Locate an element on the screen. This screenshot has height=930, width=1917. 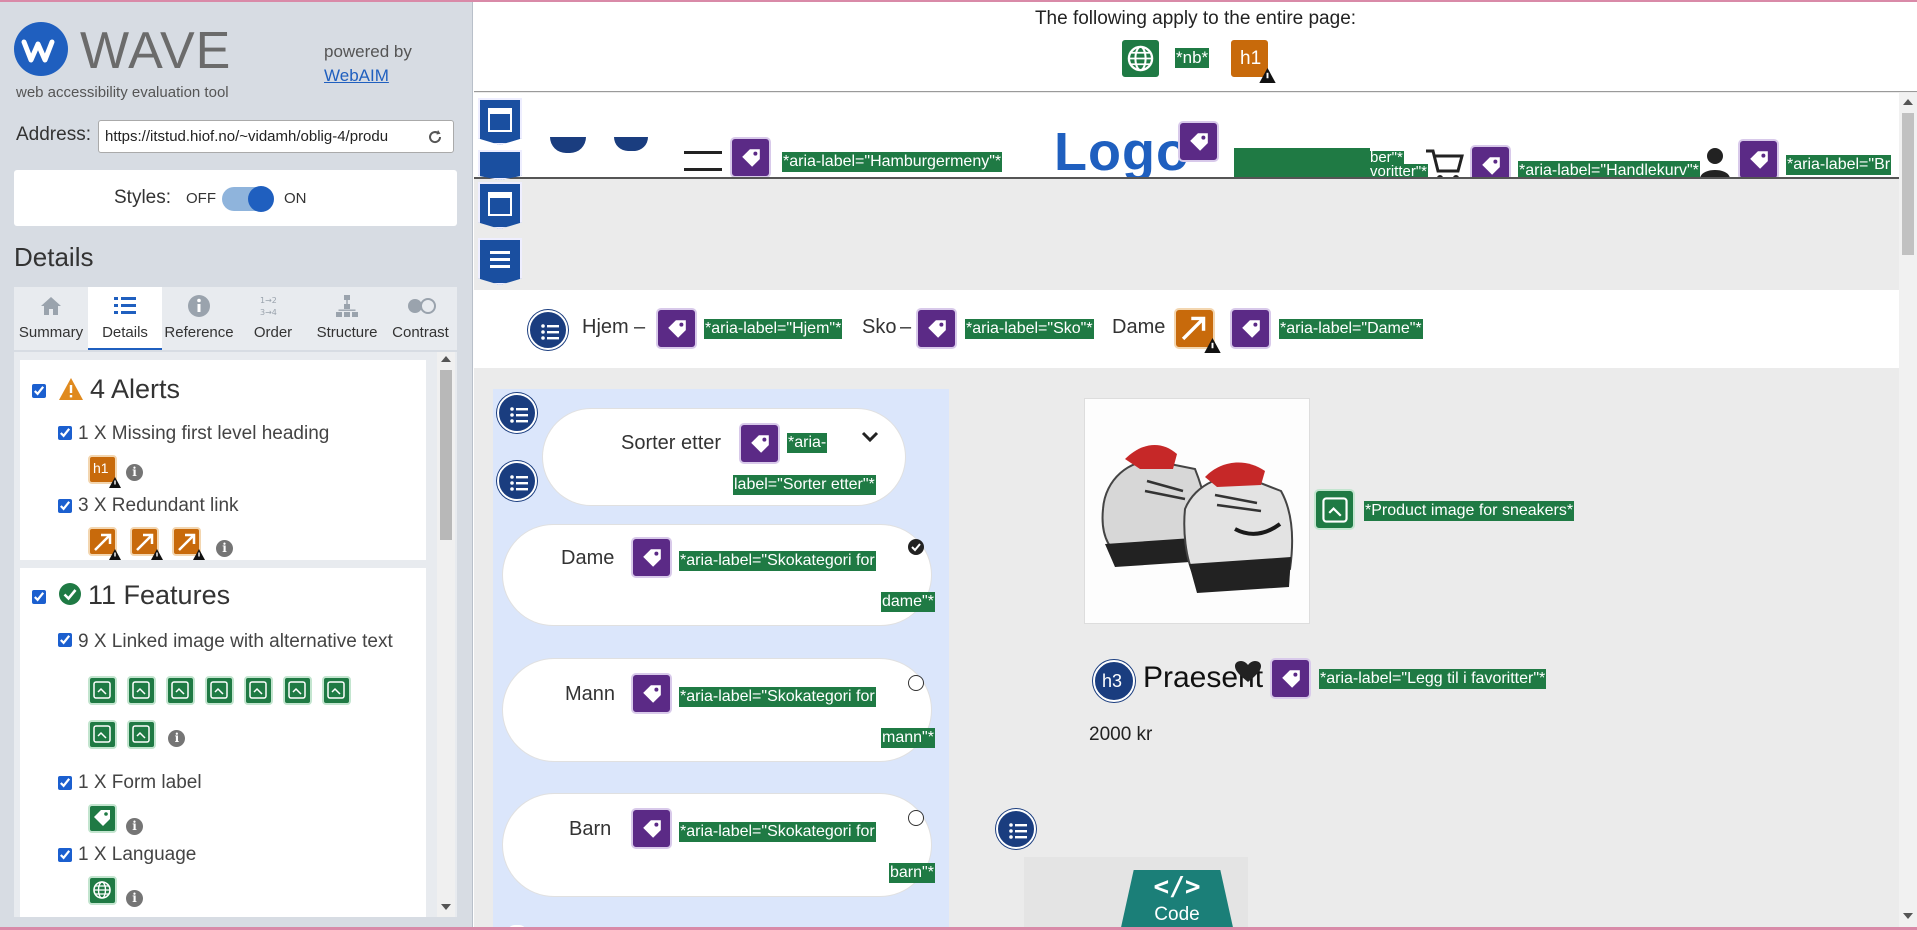
hamburger-icon is located at coordinates (703, 161).